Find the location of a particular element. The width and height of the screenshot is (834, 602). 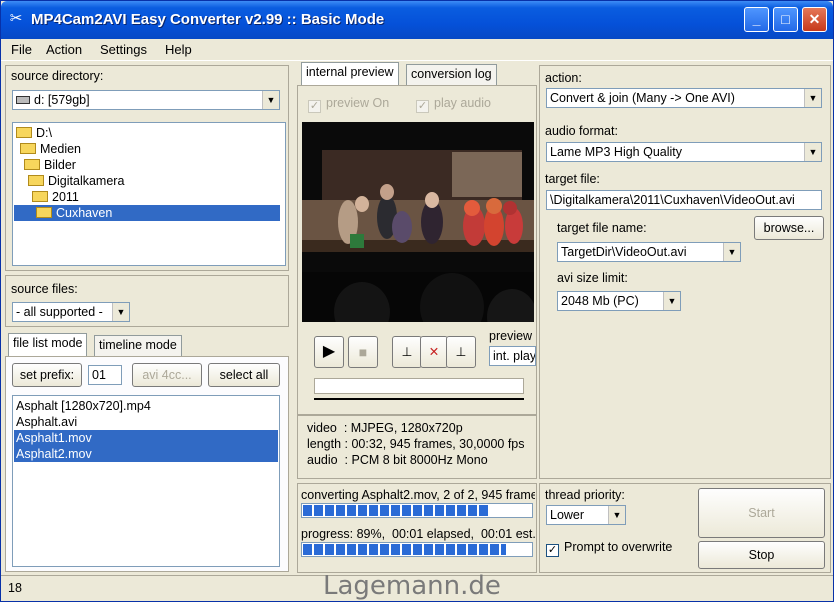

preview-on-label: preview On is located at coordinates (358, 103).